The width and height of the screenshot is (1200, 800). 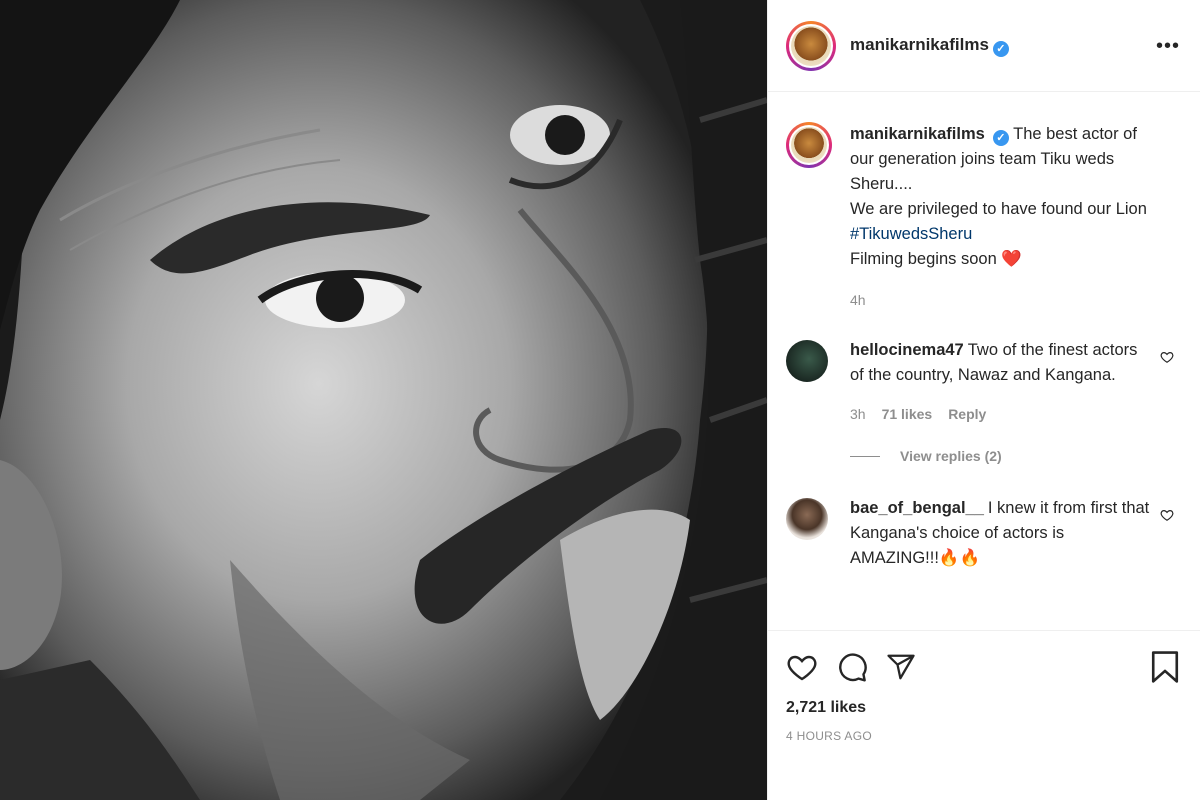 What do you see at coordinates (1001, 414) in the screenshot?
I see `comment-meta: 3h 71 likes Reply` at bounding box center [1001, 414].